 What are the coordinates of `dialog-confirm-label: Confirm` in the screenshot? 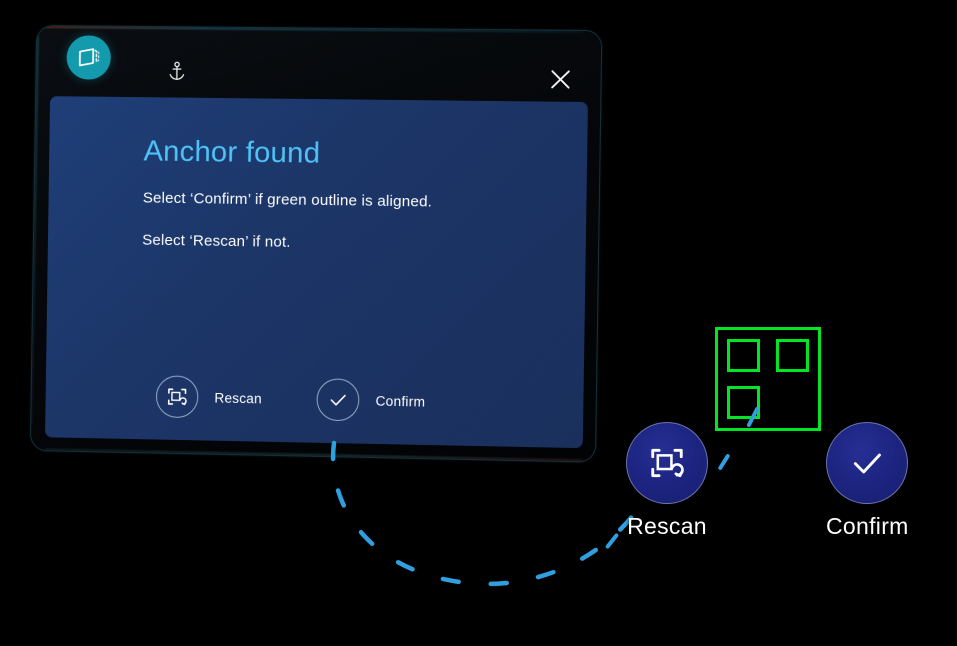 It's located at (400, 401).